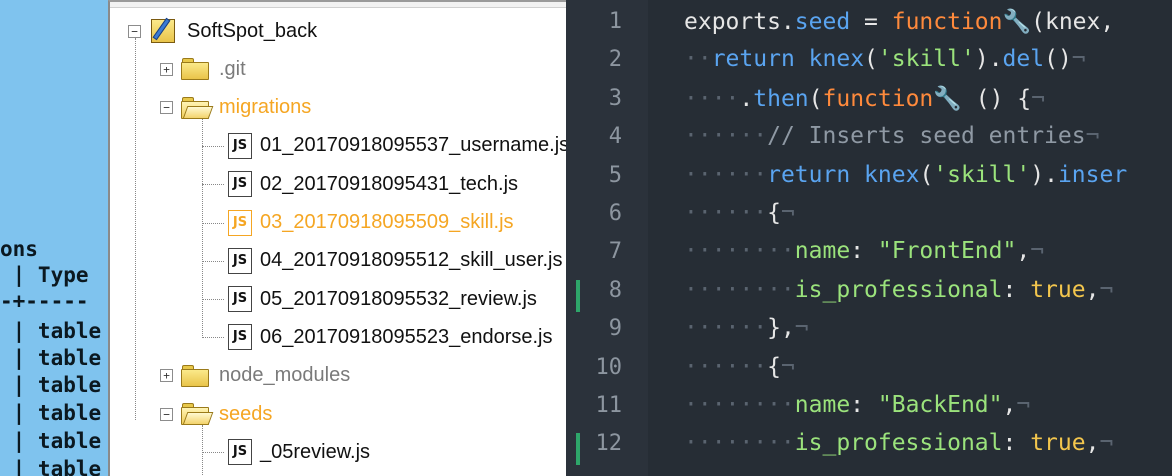 The width and height of the screenshot is (1172, 476). Describe the element at coordinates (393, 146) in the screenshot. I see `tree-item-file: JS 01_20170918095537_username.js` at that location.